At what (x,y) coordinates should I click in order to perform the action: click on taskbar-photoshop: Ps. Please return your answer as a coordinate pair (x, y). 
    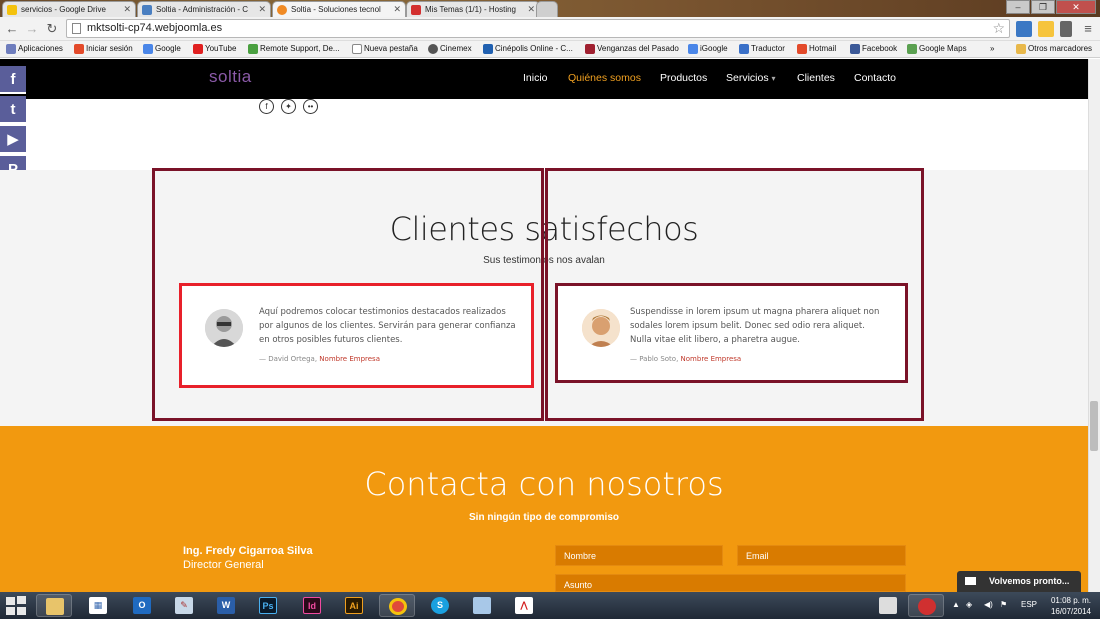
    Looking at the image, I should click on (268, 605).